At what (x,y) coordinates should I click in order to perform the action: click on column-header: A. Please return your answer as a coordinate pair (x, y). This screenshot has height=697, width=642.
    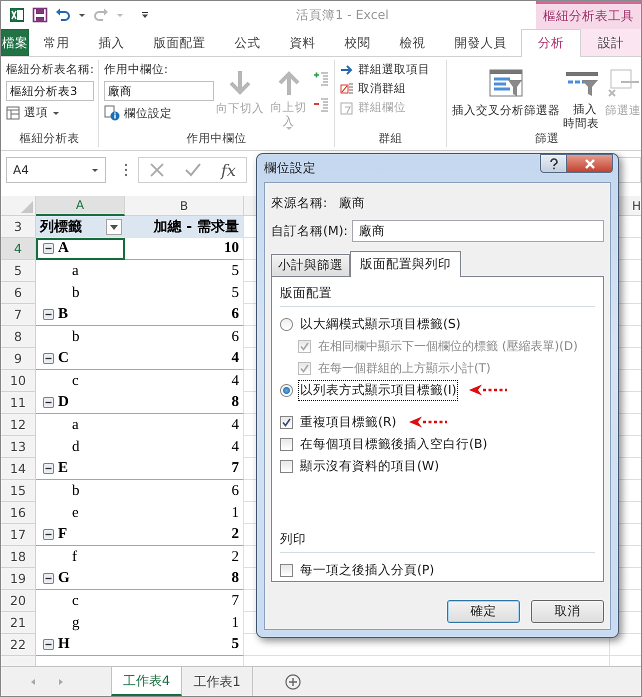
    Looking at the image, I should click on (80, 206).